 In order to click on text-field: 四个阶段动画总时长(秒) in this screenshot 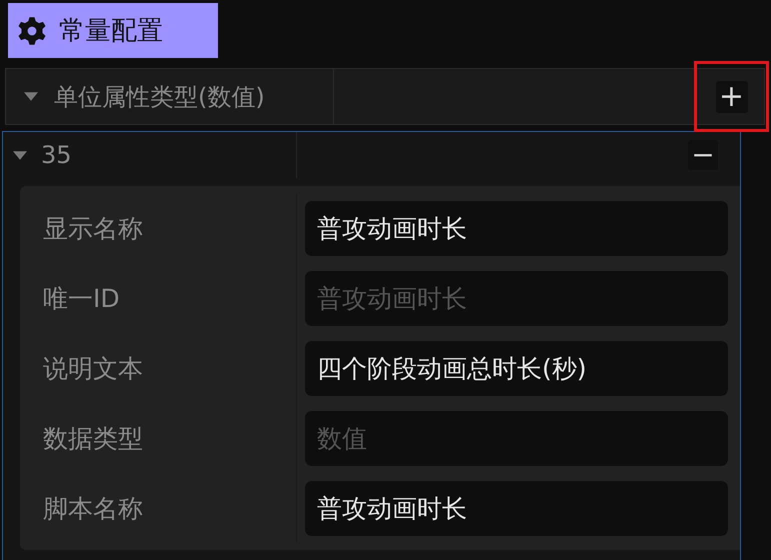, I will do `click(516, 368)`.